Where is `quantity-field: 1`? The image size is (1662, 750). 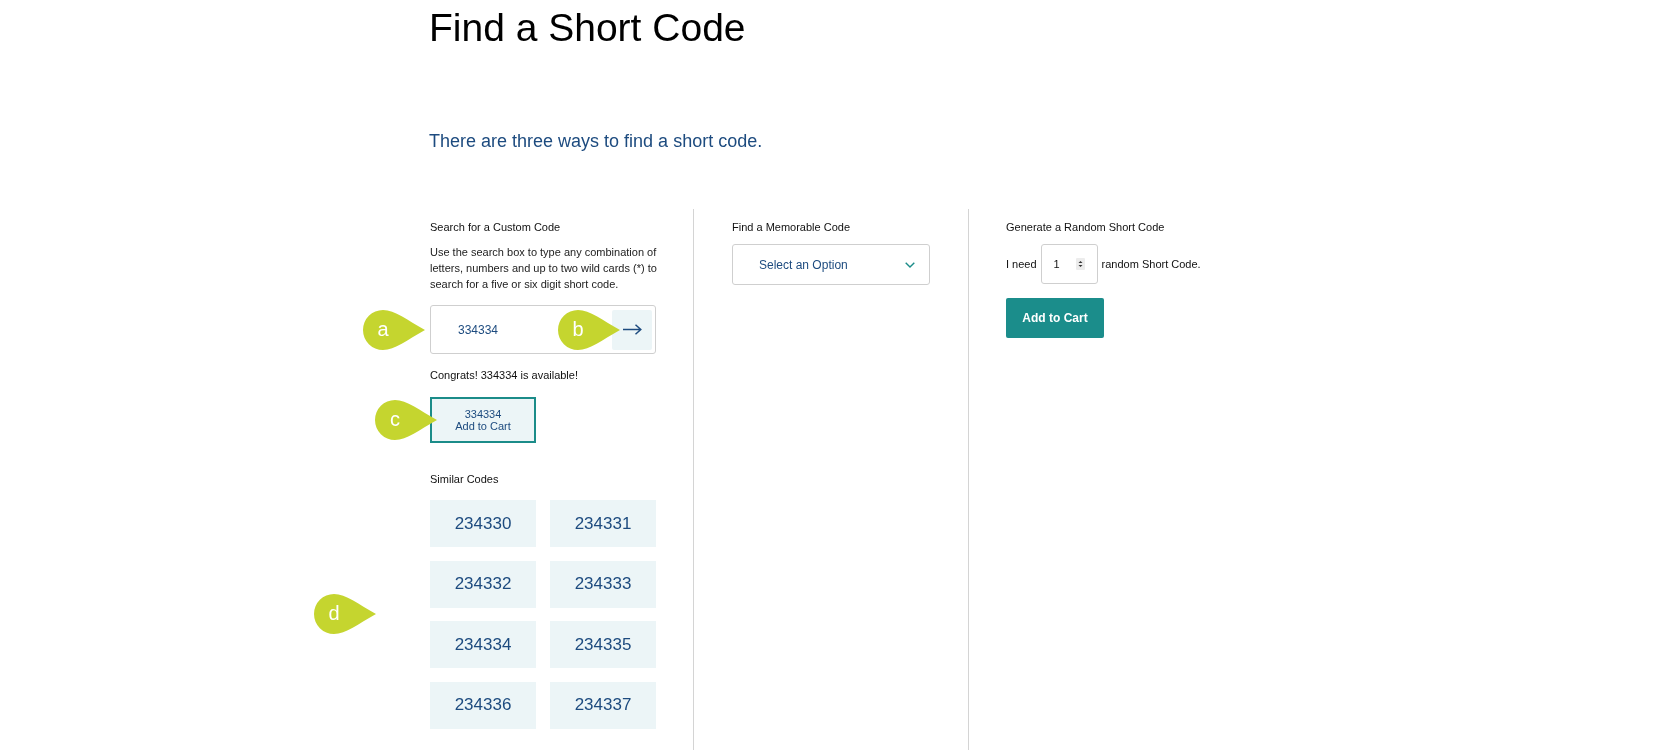 quantity-field: 1 is located at coordinates (1069, 264).